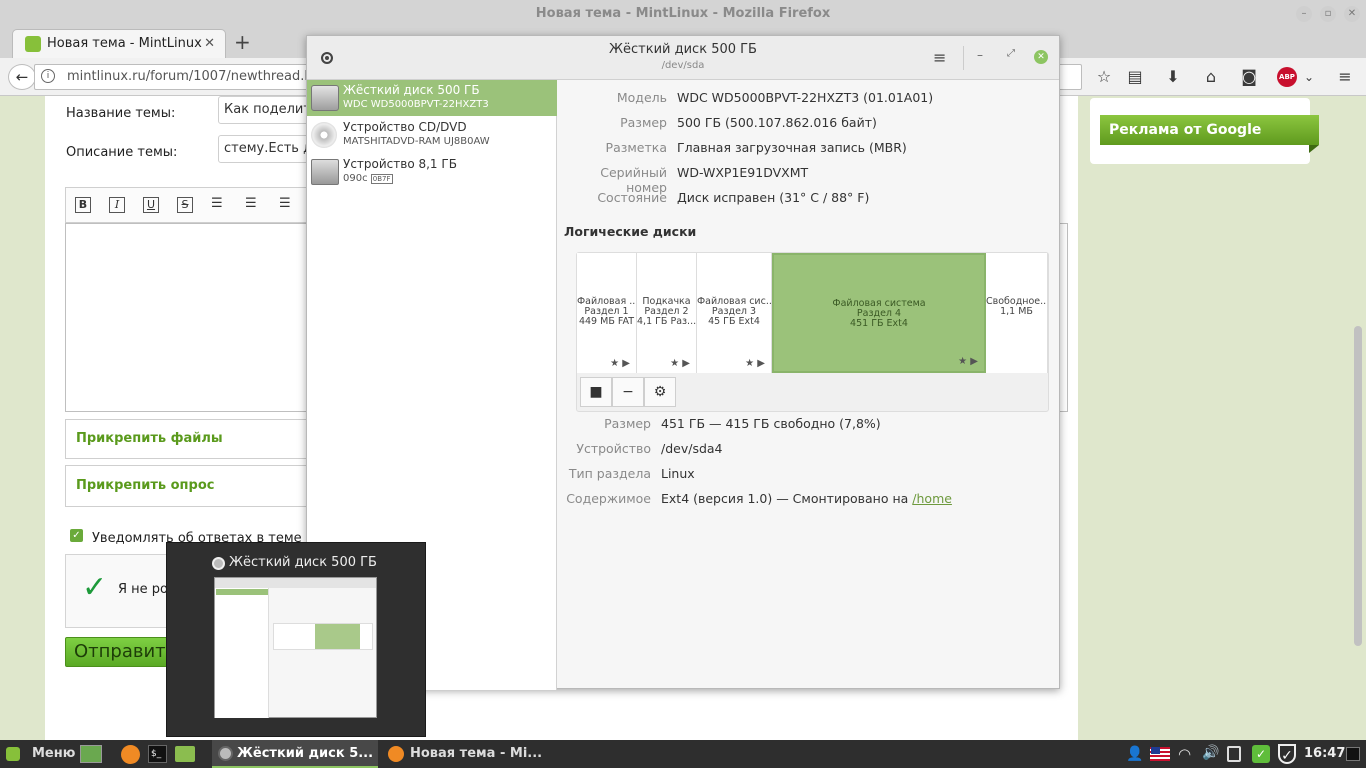 The height and width of the screenshot is (768, 1366). Describe the element at coordinates (1211, 77) in the screenshot. I see `home-icon: ⌂` at that location.